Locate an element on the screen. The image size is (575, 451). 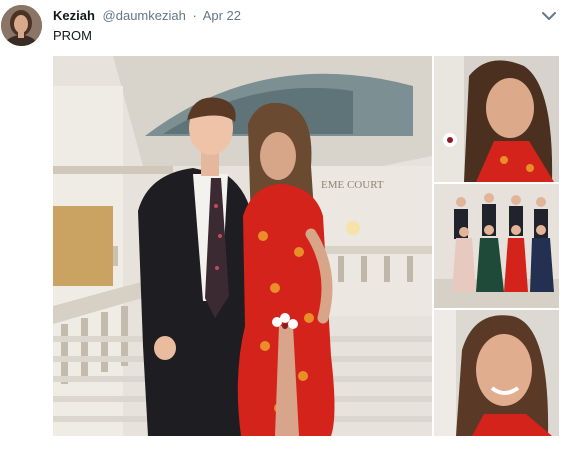
avatar-image is located at coordinates (21, 25).